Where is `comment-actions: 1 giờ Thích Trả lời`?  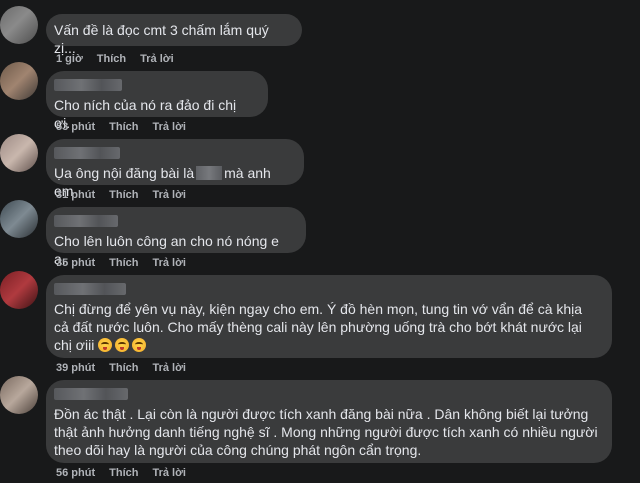 comment-actions: 1 giờ Thích Trả lời is located at coordinates (122, 59).